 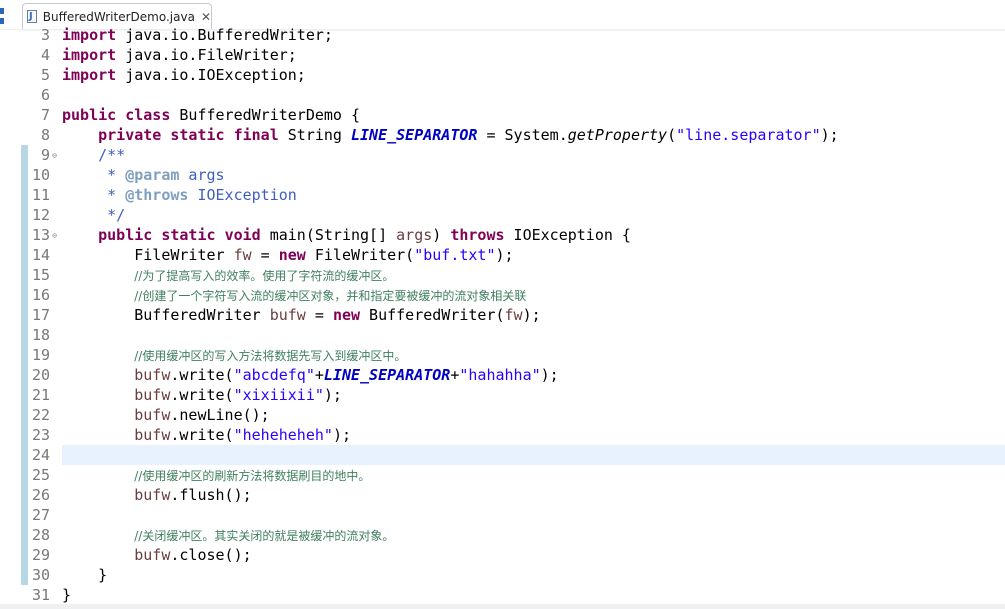 I want to click on code-text: bufw.flush();, so click(x=193, y=495).